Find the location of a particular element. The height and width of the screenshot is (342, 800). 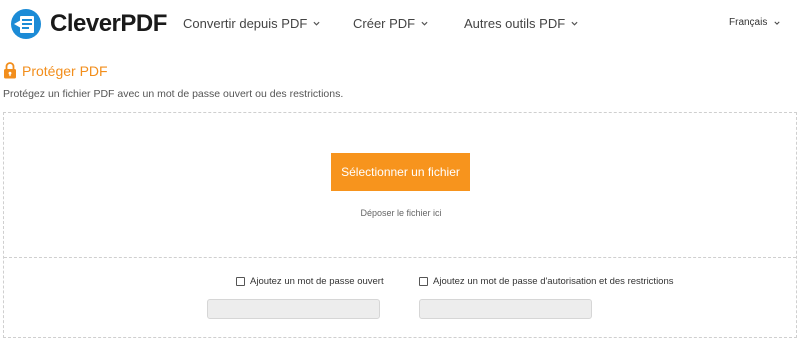

nav-other-pdf-tools: Autres outils PDF is located at coordinates (521, 23).